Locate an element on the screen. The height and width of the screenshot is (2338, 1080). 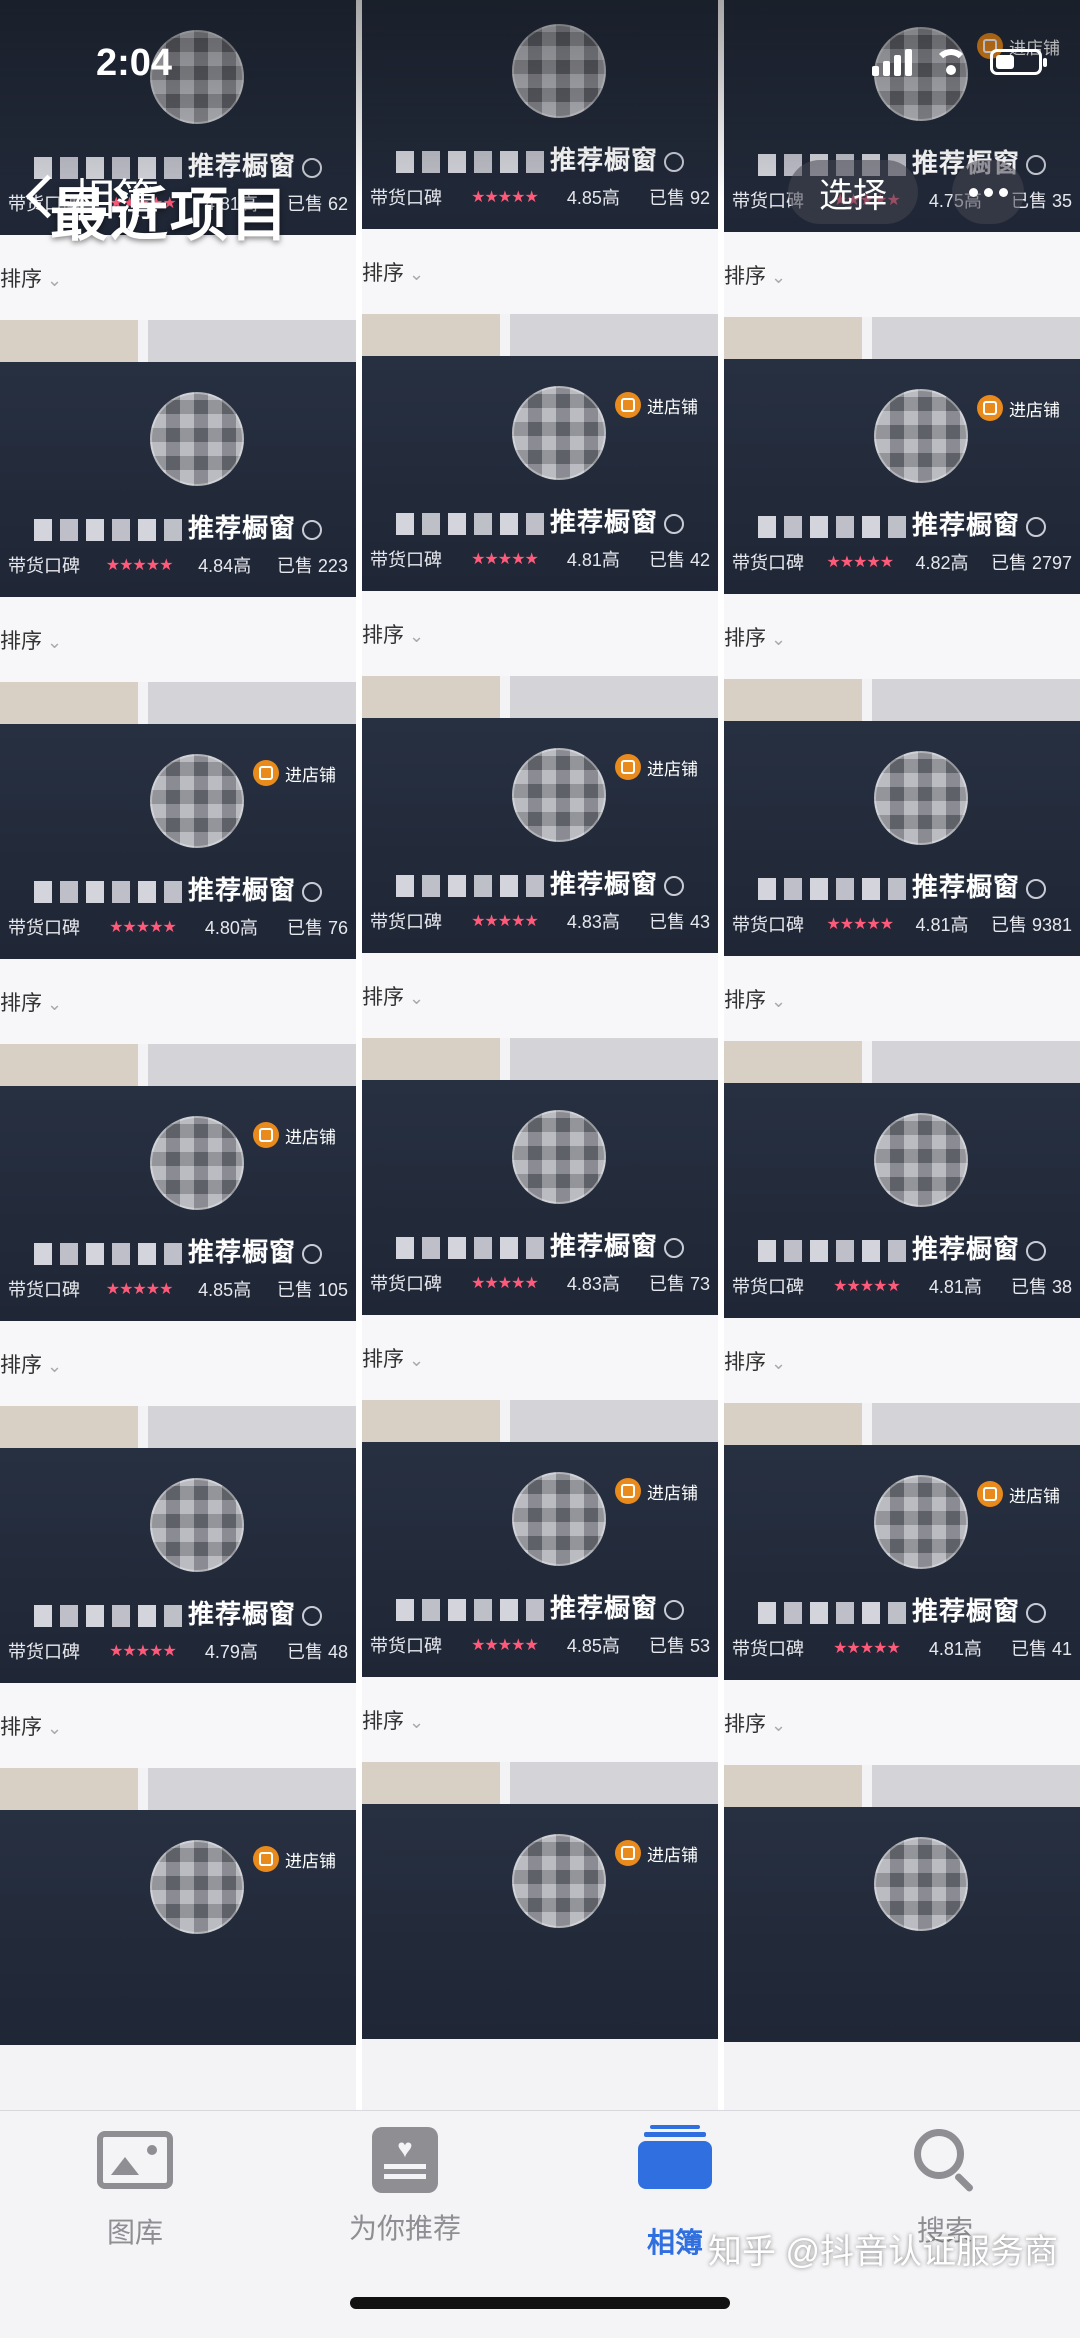
photo-thumbnail: 进店铺 推荐橱窗 带货口碑 ★★★★★ 4.85高 已售 53 排序 is located at coordinates (540, 1623).